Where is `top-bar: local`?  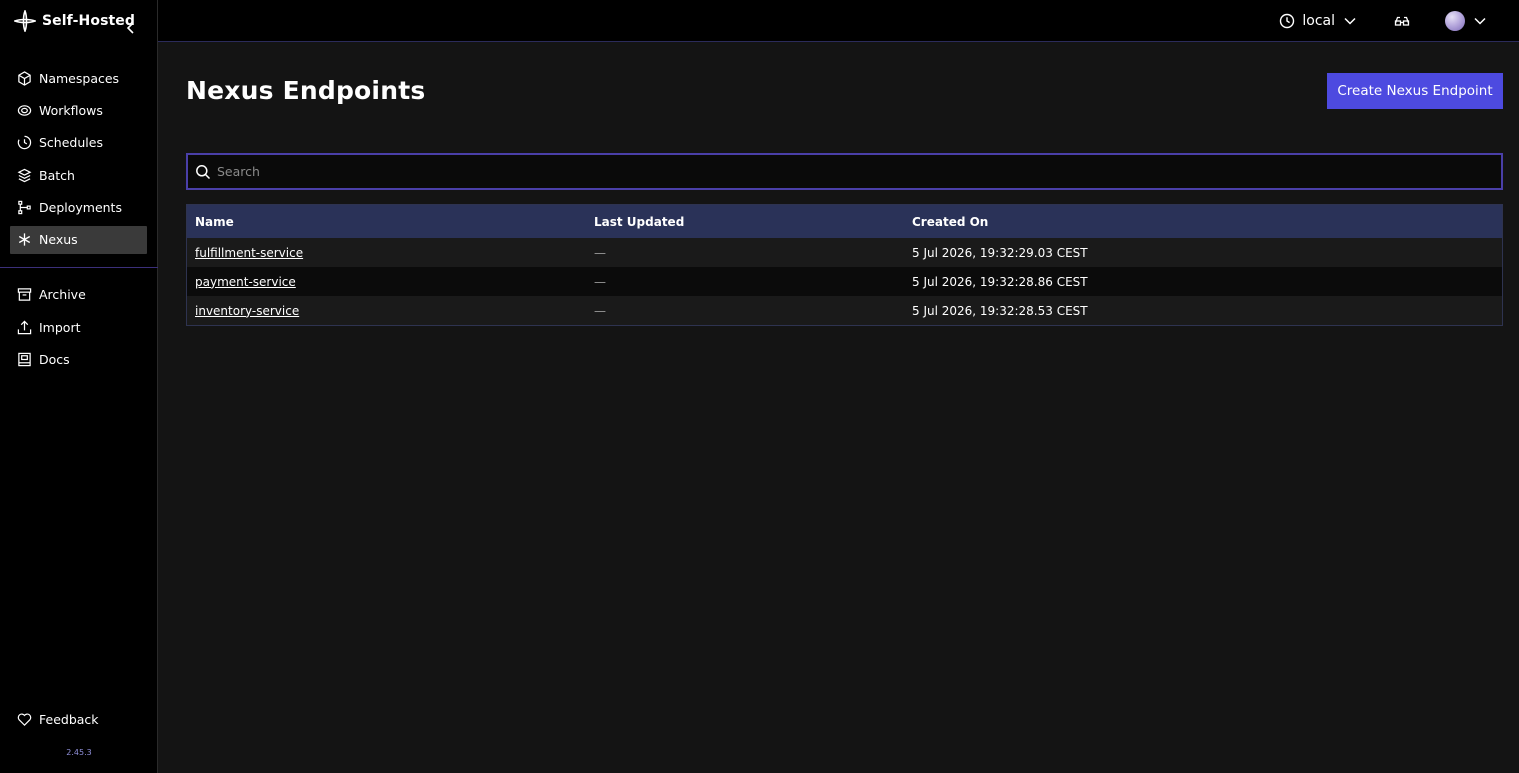 top-bar: local is located at coordinates (838, 21).